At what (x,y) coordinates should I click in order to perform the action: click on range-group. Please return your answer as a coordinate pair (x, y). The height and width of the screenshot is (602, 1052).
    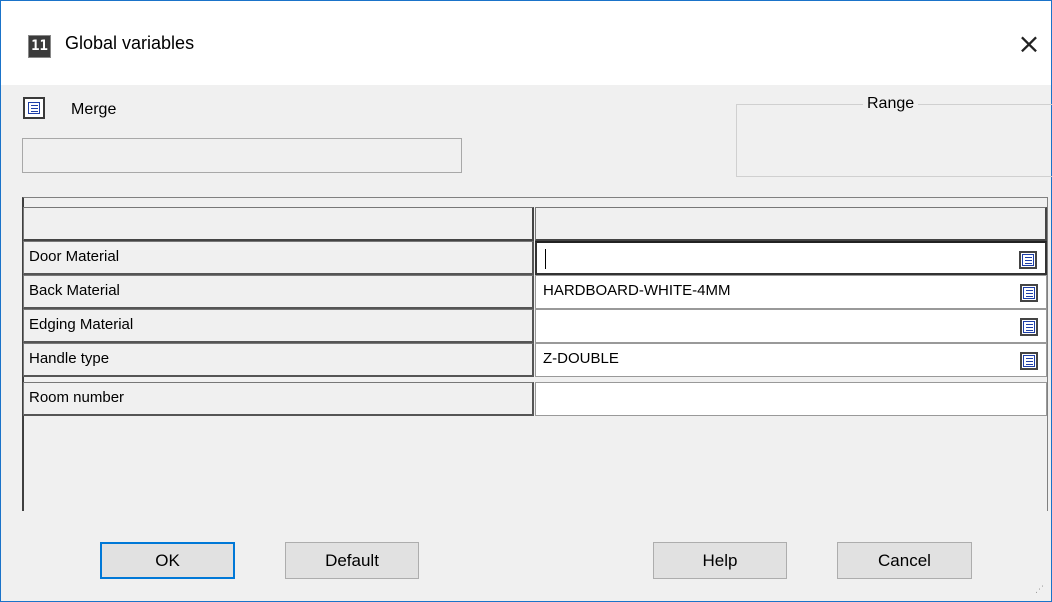
    Looking at the image, I should click on (894, 140).